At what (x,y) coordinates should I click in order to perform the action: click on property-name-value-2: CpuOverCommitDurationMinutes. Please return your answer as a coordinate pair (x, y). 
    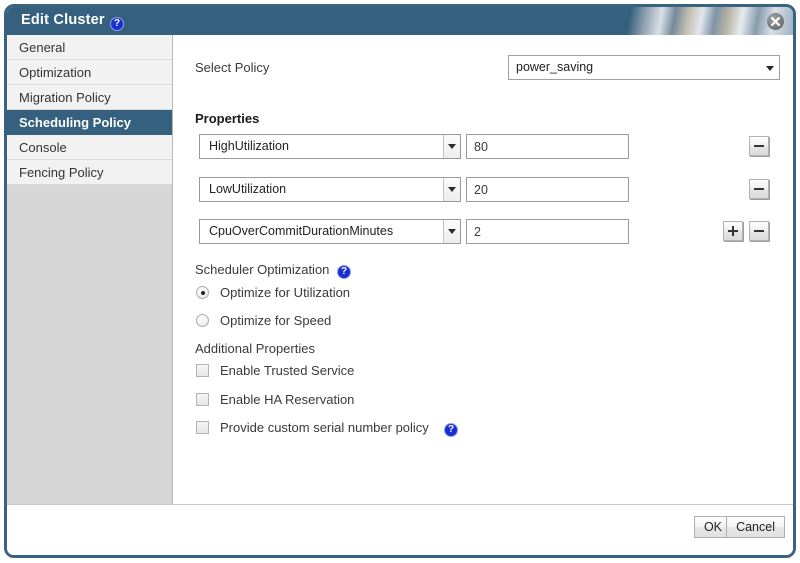
    Looking at the image, I should click on (301, 231).